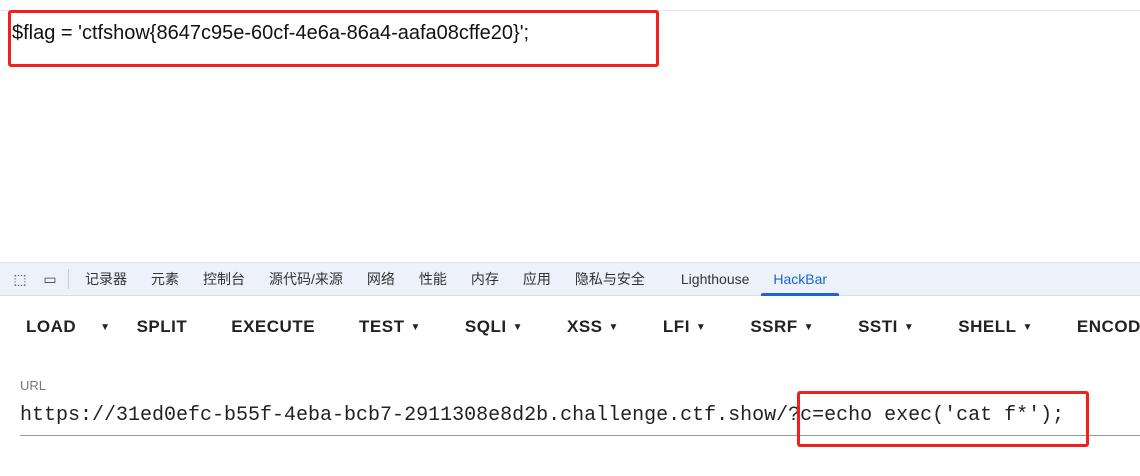 This screenshot has width=1140, height=476. I want to click on tab-console: 控制台, so click(224, 279).